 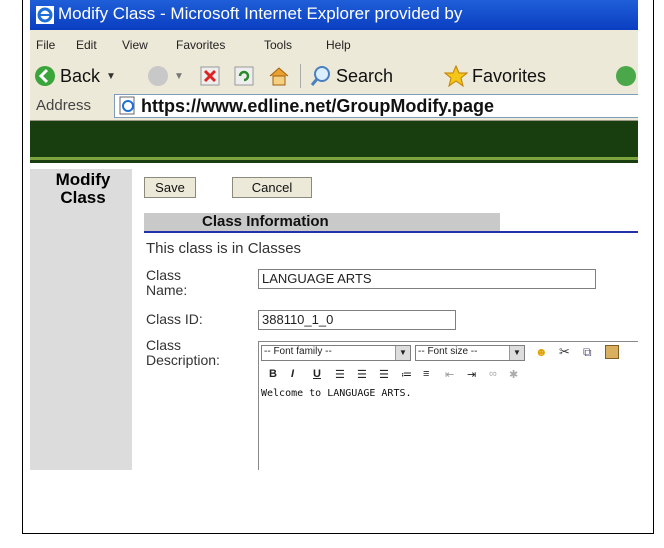 What do you see at coordinates (265, 221) in the screenshot?
I see `section-title: Class Information` at bounding box center [265, 221].